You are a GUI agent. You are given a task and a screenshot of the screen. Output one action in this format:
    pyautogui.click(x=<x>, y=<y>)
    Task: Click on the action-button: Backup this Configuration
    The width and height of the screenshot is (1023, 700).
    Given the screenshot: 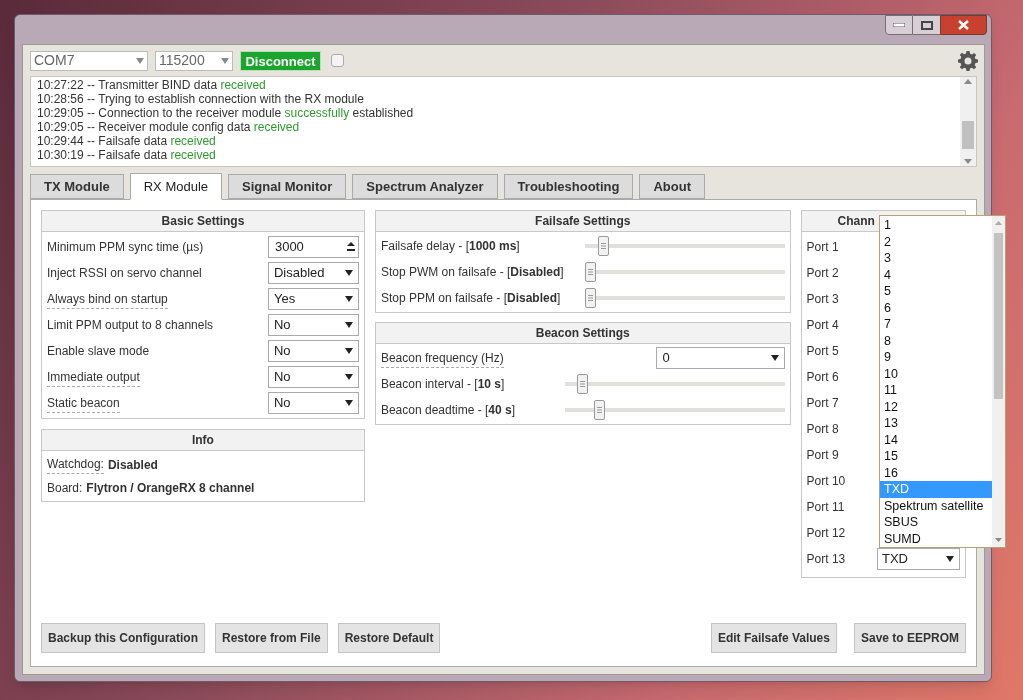 What is the action you would take?
    pyautogui.click(x=123, y=638)
    